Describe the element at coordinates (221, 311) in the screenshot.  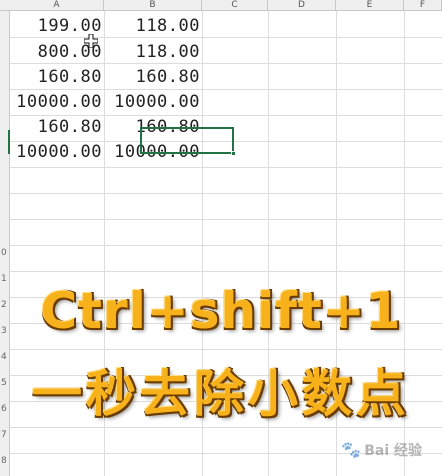
I see `overlay-shortcut-text: Ctrl+shift+1` at that location.